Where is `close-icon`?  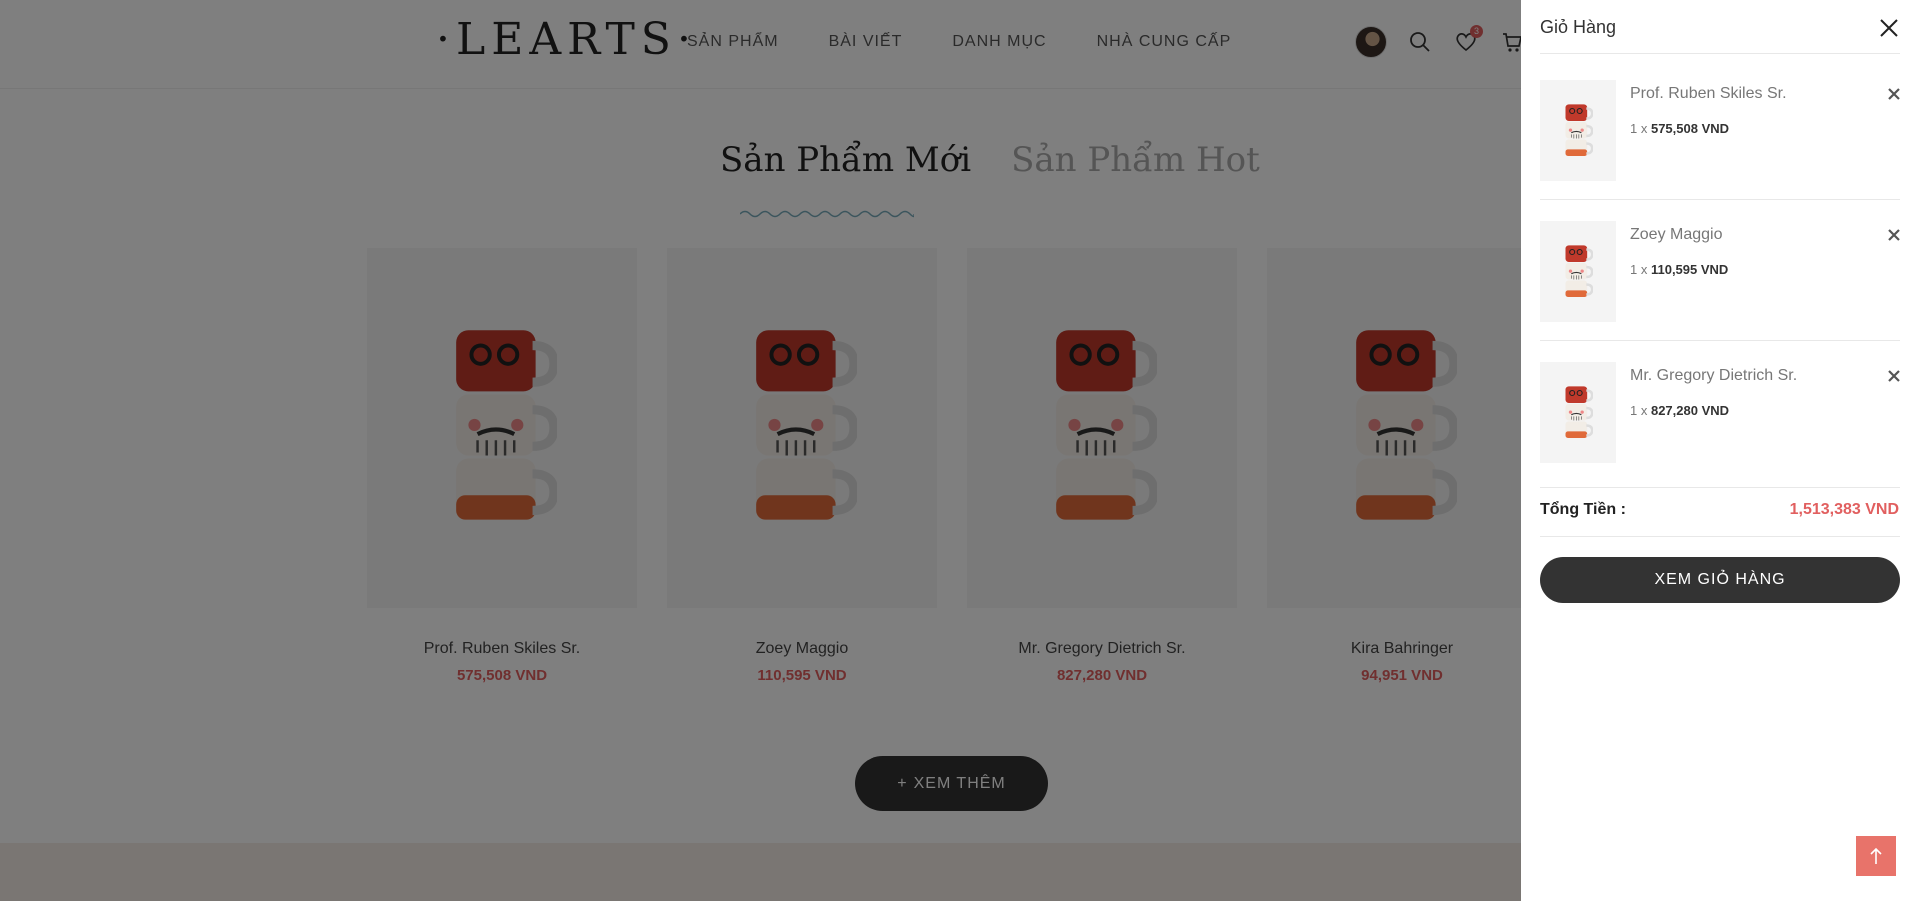
close-icon is located at coordinates (1889, 28).